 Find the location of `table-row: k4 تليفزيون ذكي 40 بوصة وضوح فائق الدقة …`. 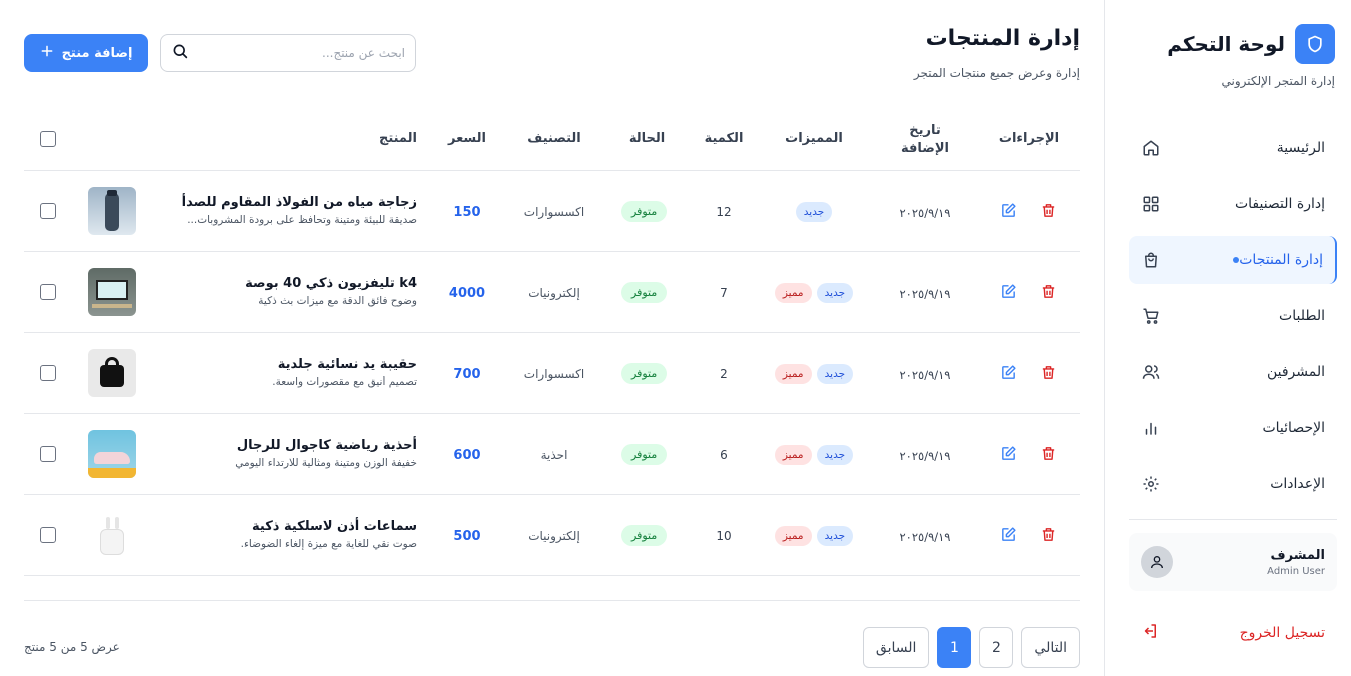

table-row: k4 تليفزيون ذكي 40 بوصة وضوح فائق الدقة … is located at coordinates (552, 292).